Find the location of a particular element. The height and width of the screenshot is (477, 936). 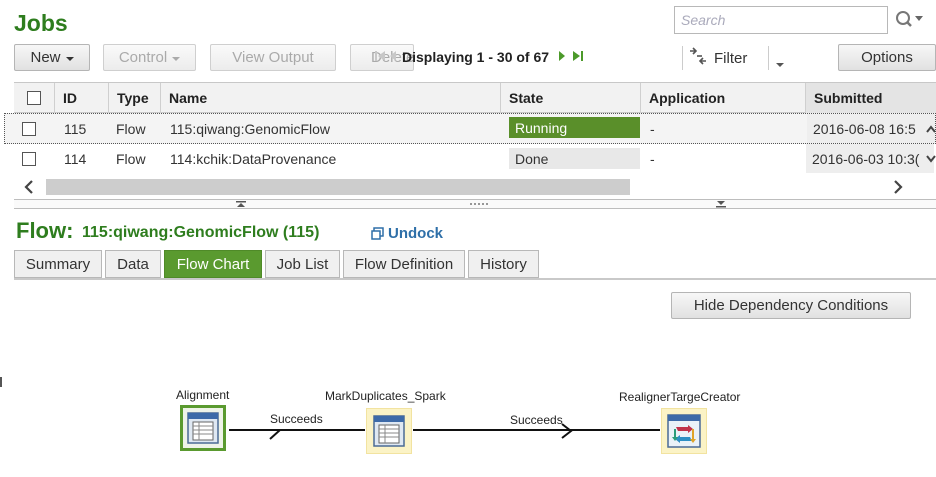

detail-flow-name: 115:qiwang:GenomicFlow (115) is located at coordinates (201, 232).